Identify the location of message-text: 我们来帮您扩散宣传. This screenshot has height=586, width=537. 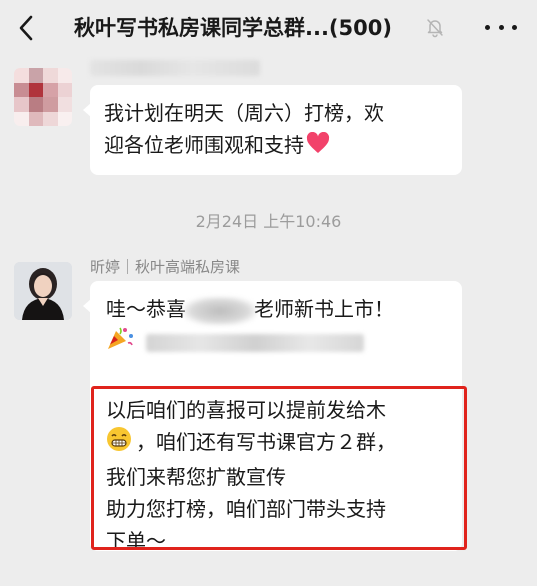
(196, 477).